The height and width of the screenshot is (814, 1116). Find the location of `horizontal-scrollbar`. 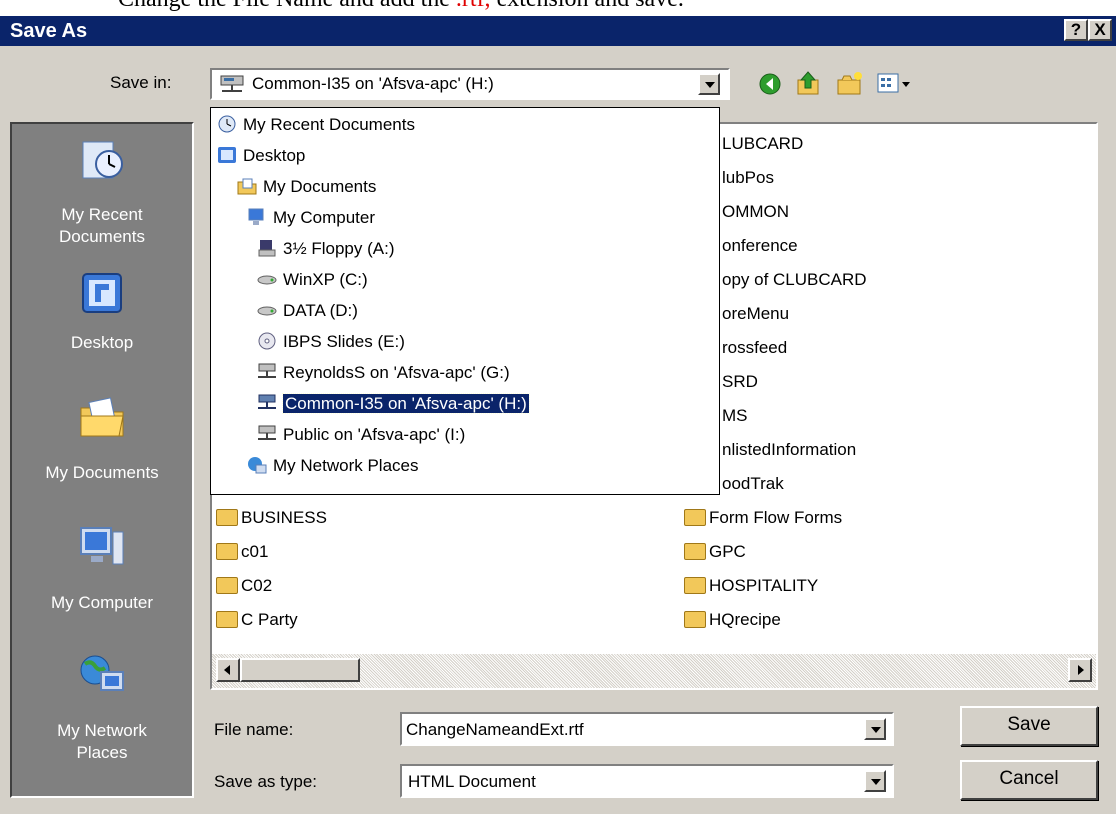

horizontal-scrollbar is located at coordinates (654, 671).